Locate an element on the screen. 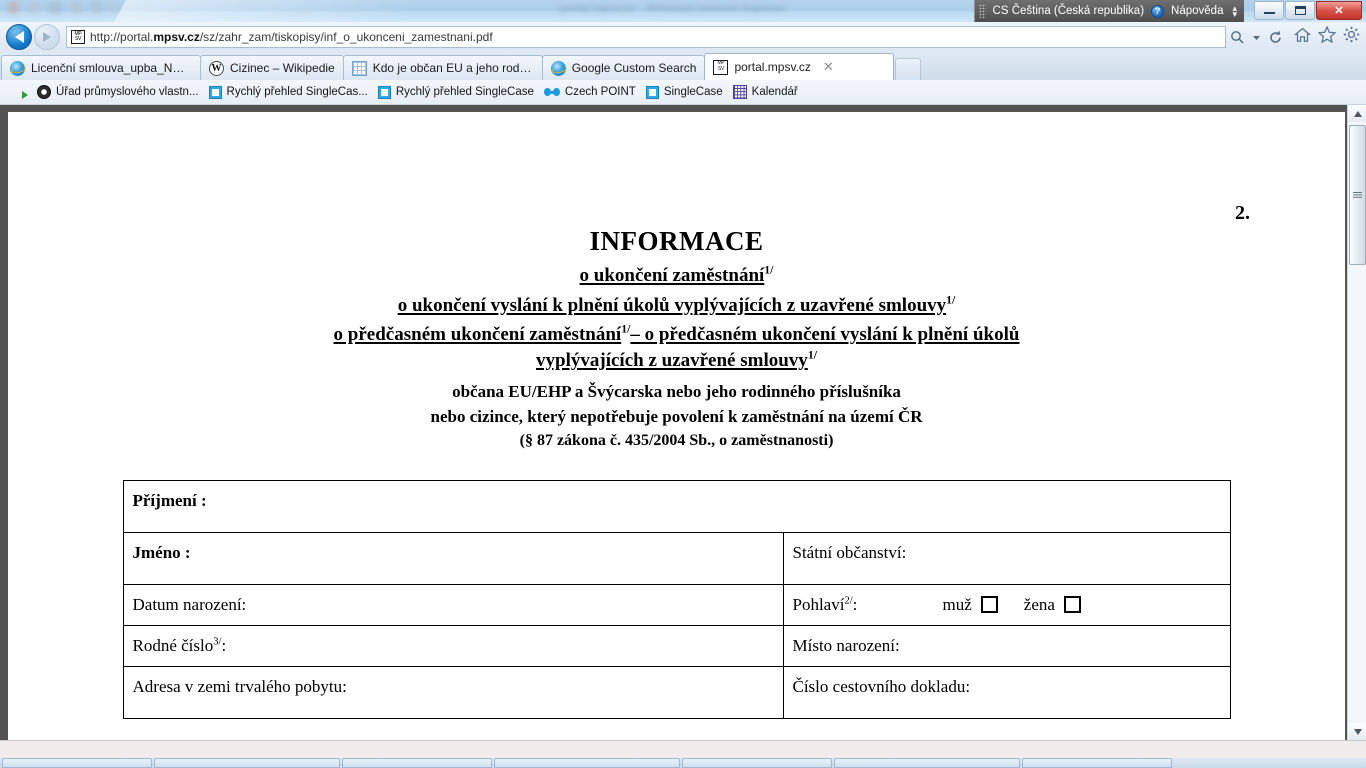 The image size is (1366, 768). document-subtitle-4: vyplývajících z uzavřené smlouvy1/ is located at coordinates (676, 360).